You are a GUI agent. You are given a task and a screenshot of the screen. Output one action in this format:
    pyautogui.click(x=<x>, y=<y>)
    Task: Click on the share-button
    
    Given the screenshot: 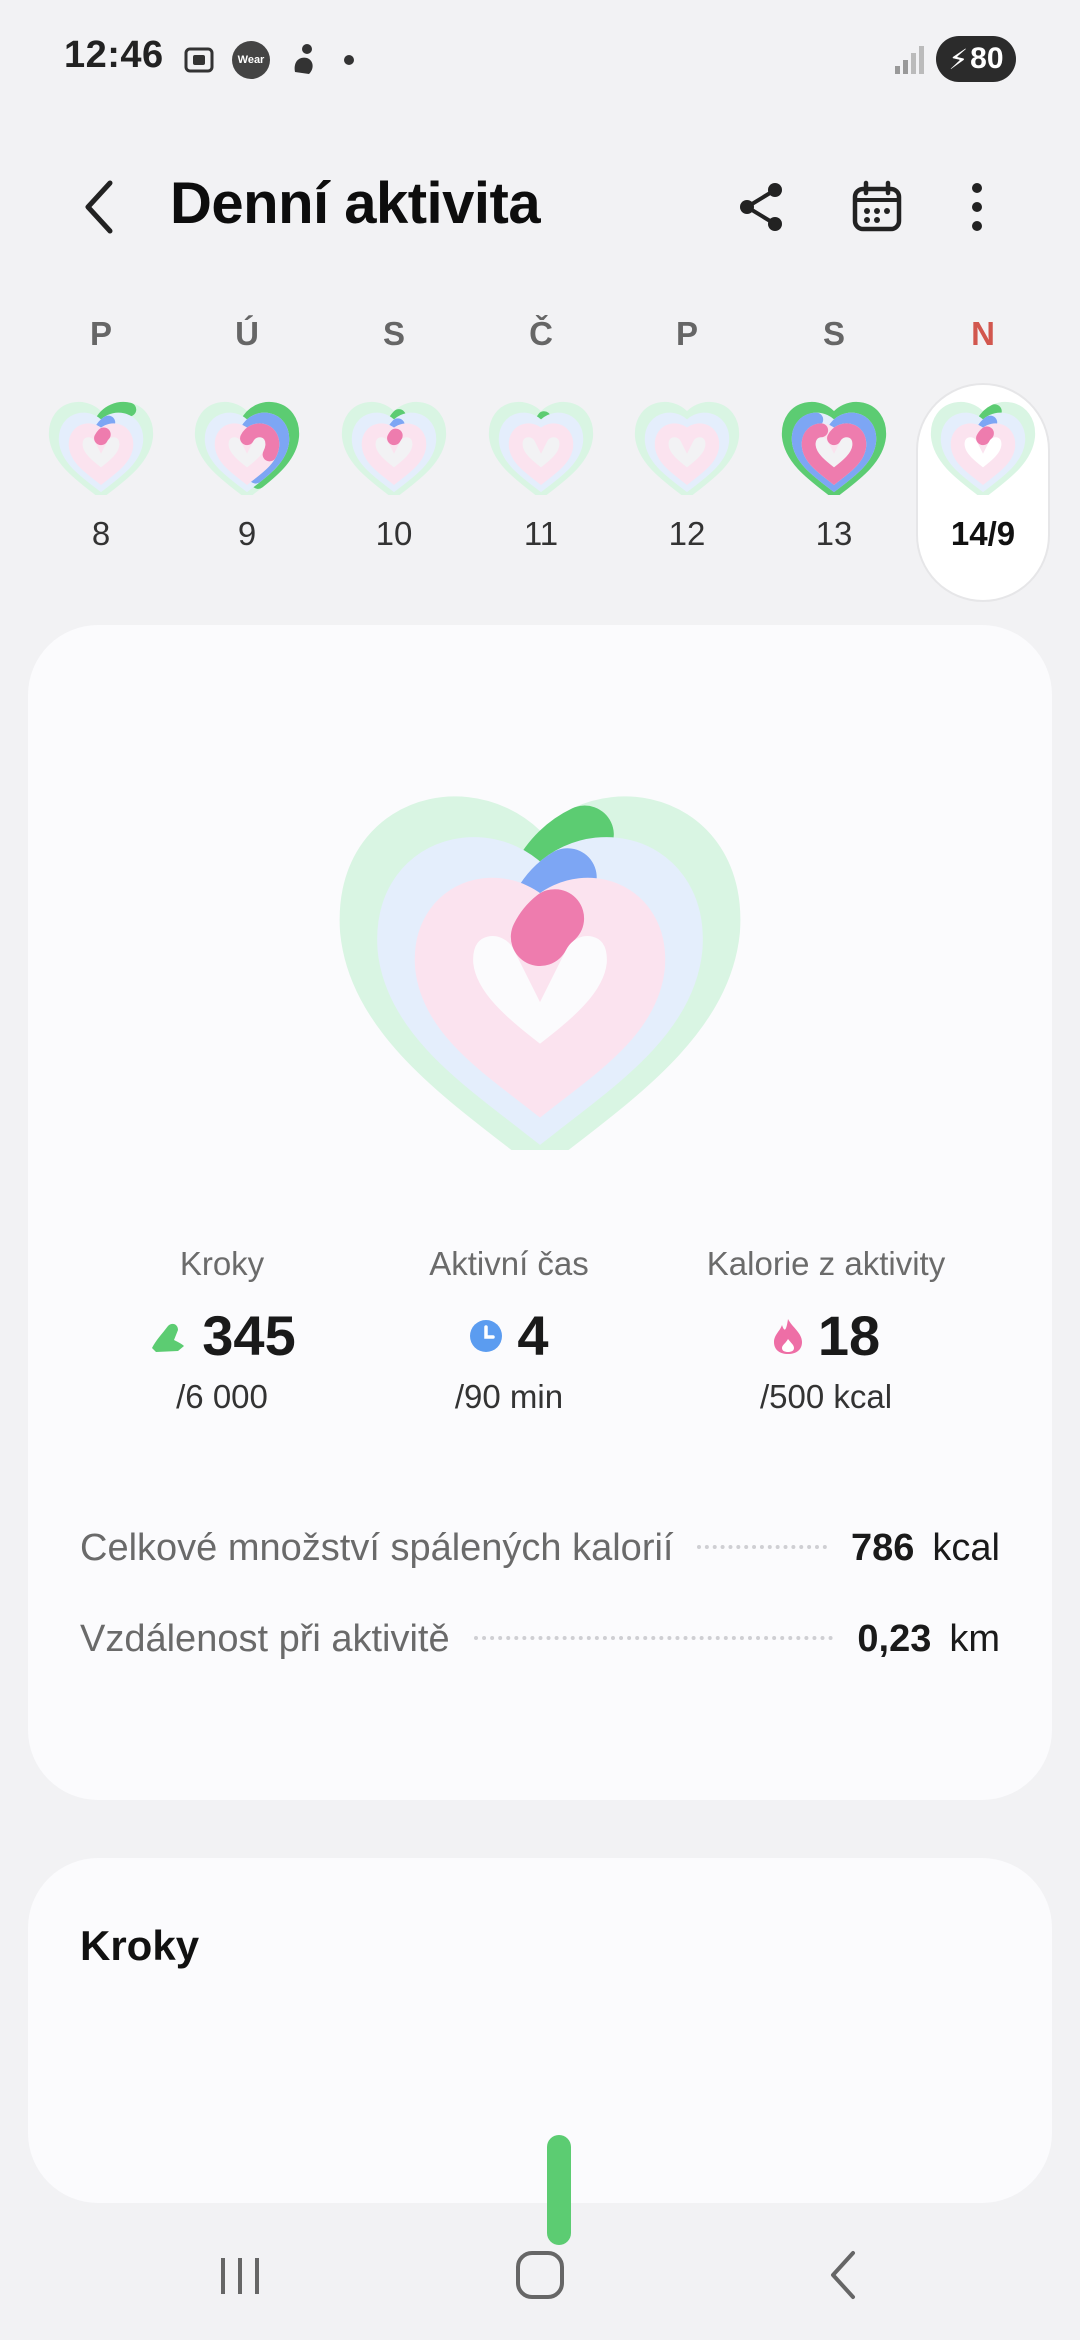 What is the action you would take?
    pyautogui.click(x=762, y=207)
    